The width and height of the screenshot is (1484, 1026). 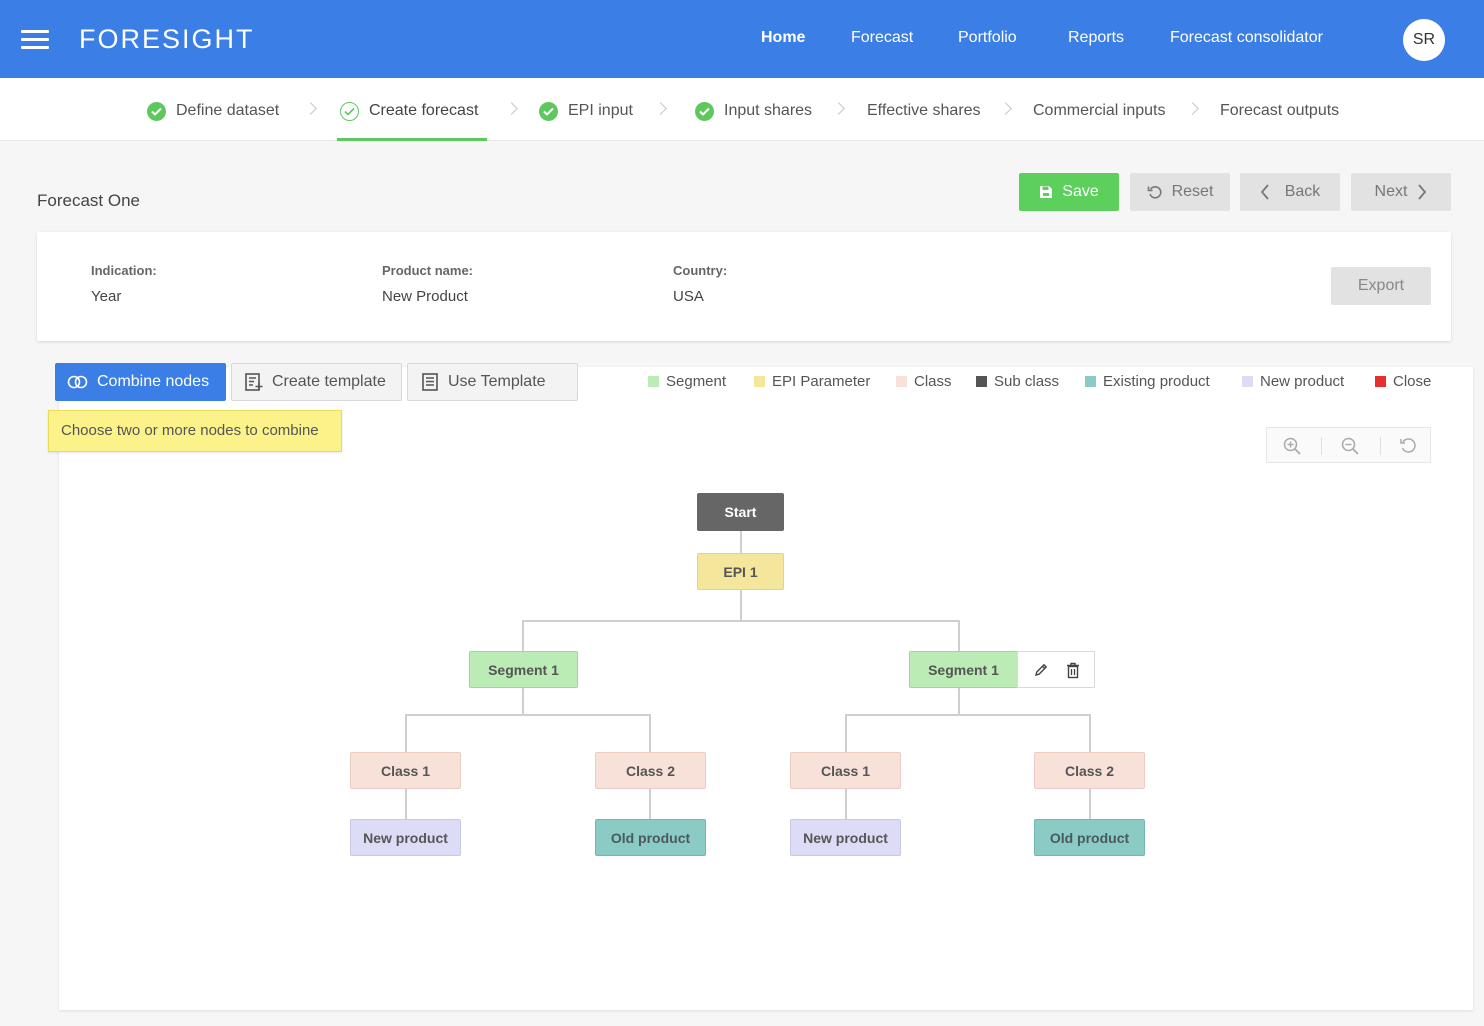 I want to click on step-label: EPI input, so click(x=600, y=110).